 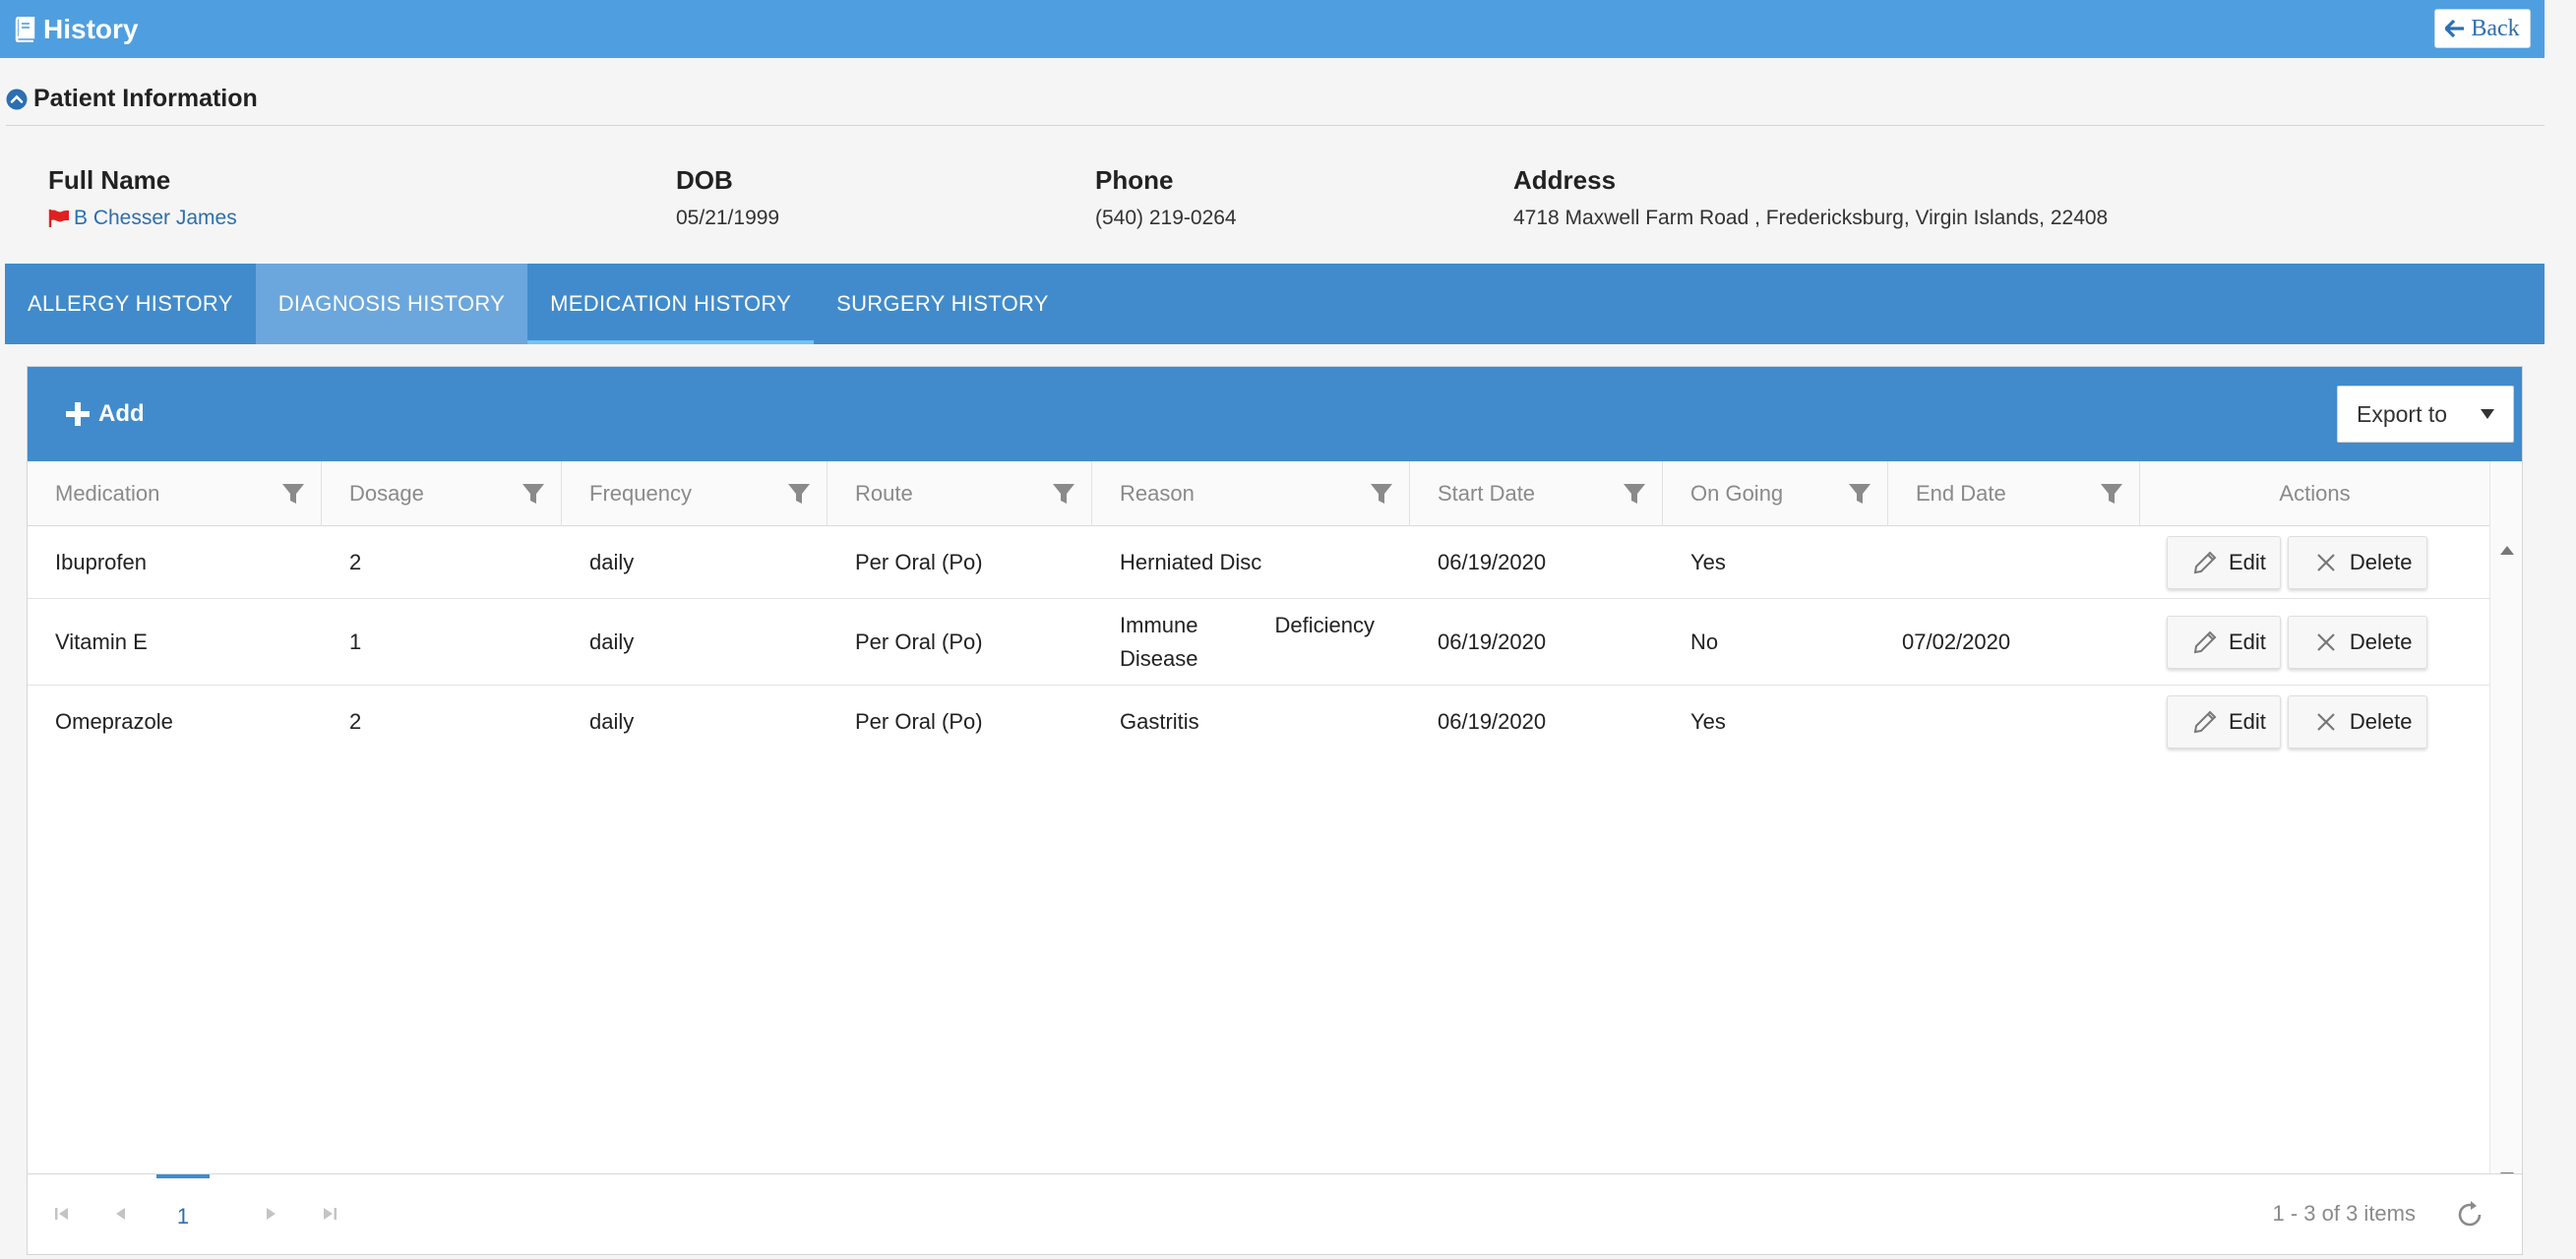 I want to click on column-header-start-date: Start Date, so click(x=1536, y=493).